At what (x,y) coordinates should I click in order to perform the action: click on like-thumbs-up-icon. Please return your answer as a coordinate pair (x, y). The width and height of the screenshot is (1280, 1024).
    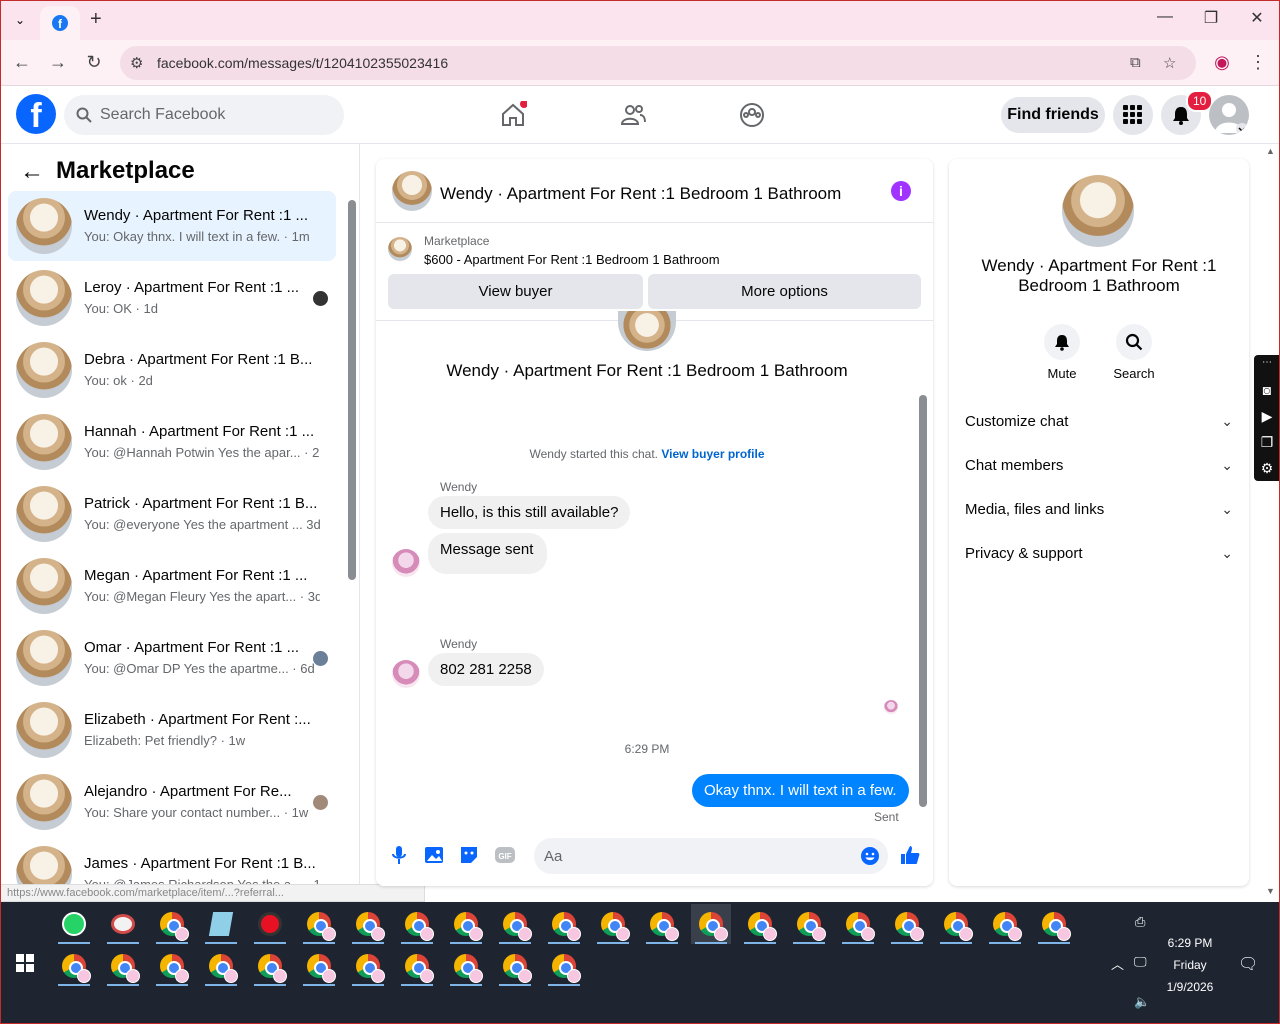
    Looking at the image, I should click on (910, 855).